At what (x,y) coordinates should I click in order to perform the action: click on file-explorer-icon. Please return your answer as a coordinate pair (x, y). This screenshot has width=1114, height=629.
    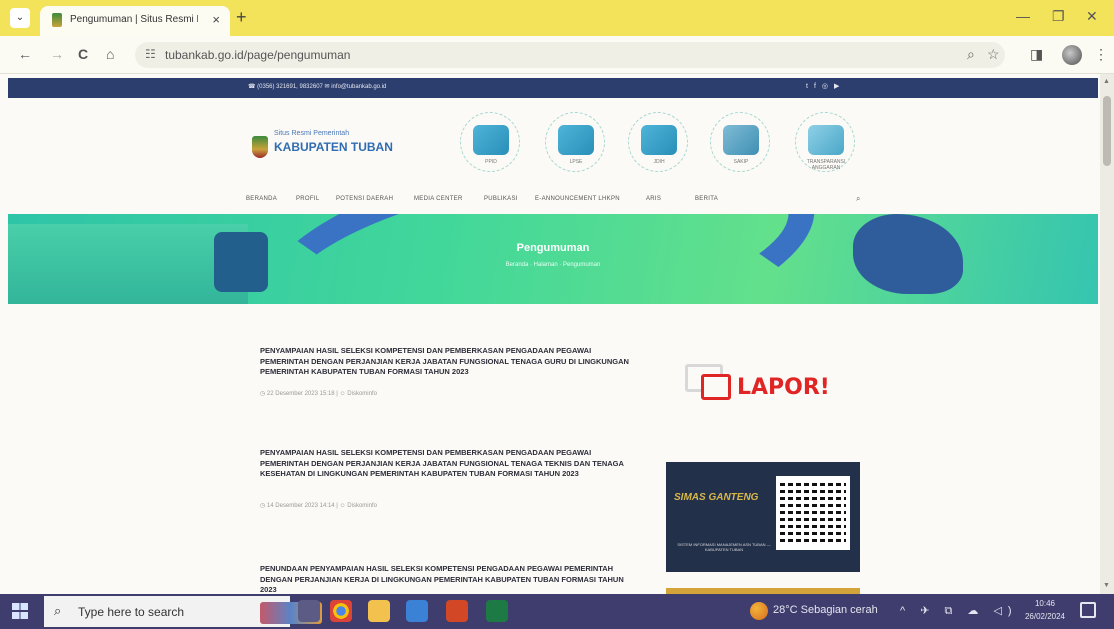
    Looking at the image, I should click on (379, 611).